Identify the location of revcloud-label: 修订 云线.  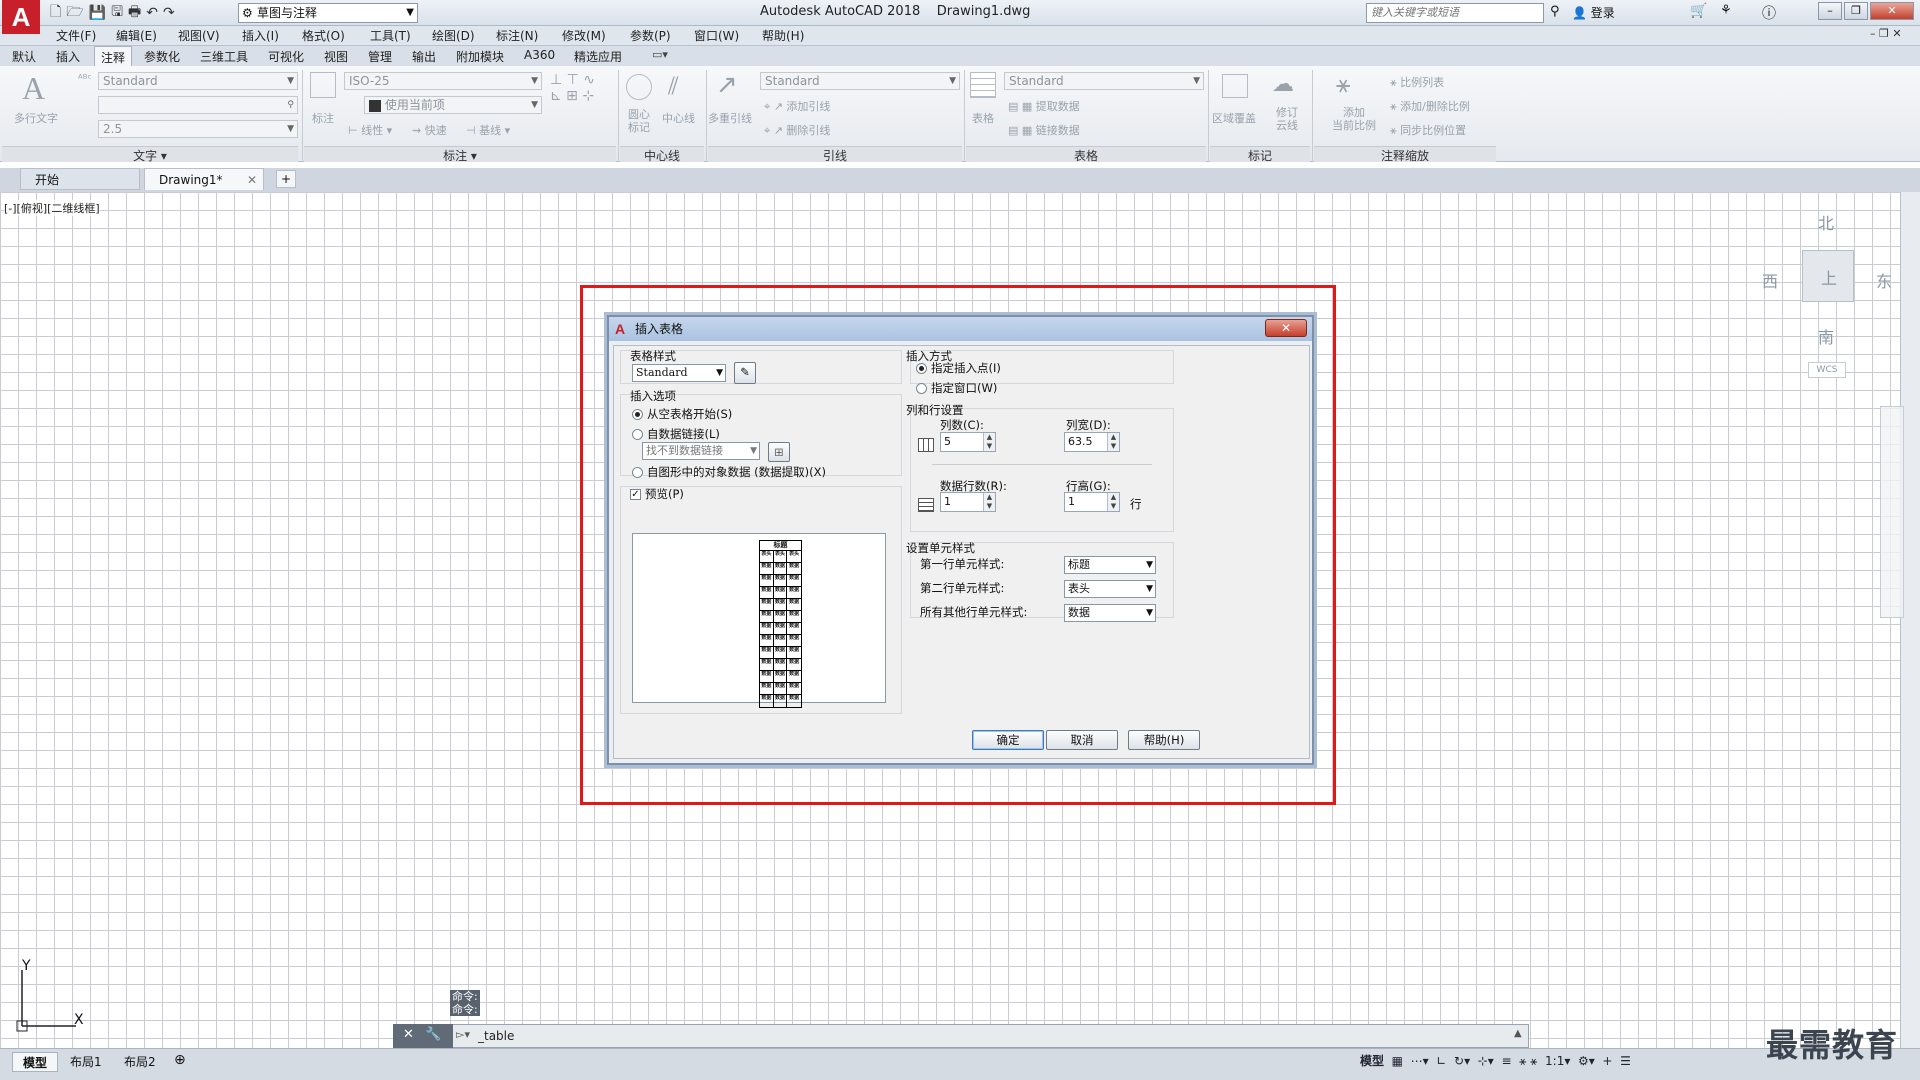
(1289, 119).